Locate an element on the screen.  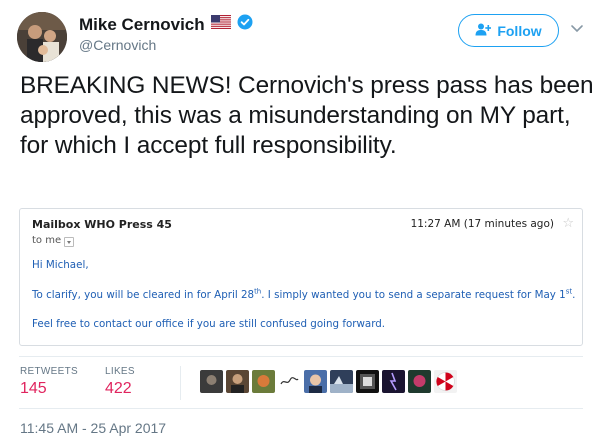
star-icon: ☆ is located at coordinates (568, 223).